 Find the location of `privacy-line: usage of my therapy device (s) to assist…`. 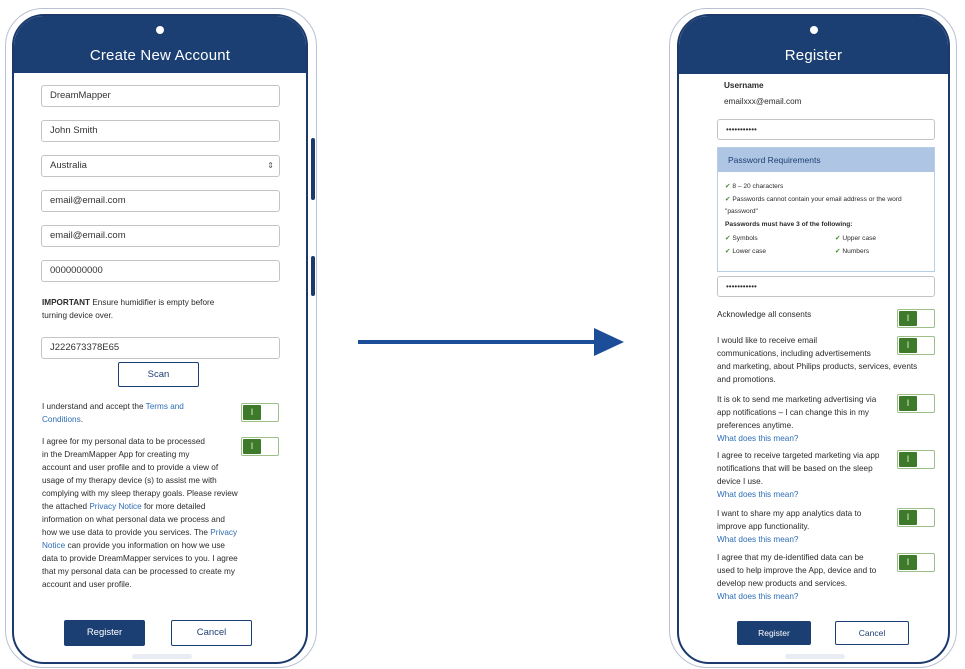

privacy-line: usage of my therapy device (s) to assist… is located at coordinates (129, 480).